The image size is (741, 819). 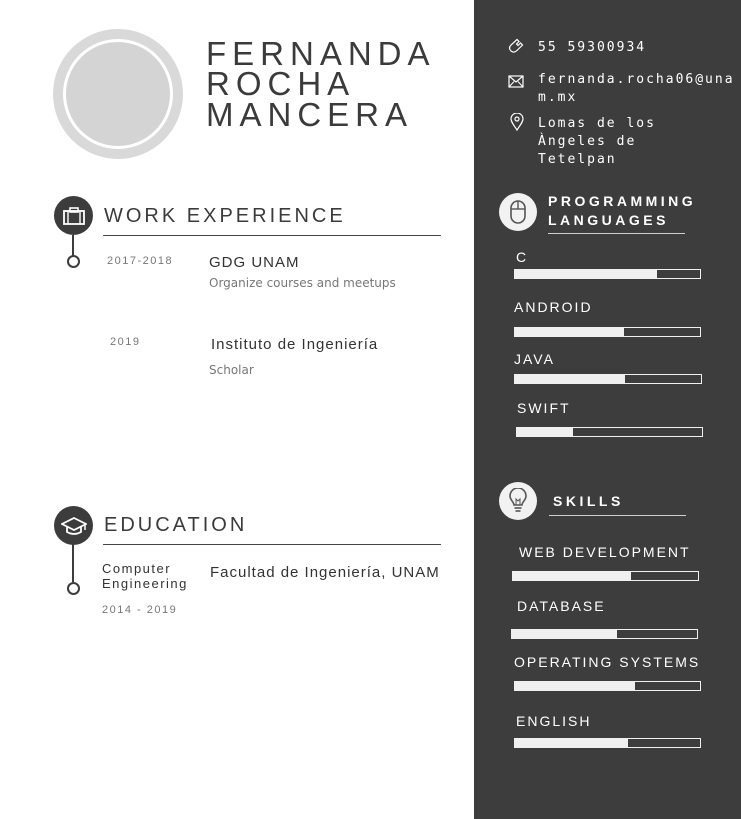 I want to click on language-label: C, so click(x=522, y=257).